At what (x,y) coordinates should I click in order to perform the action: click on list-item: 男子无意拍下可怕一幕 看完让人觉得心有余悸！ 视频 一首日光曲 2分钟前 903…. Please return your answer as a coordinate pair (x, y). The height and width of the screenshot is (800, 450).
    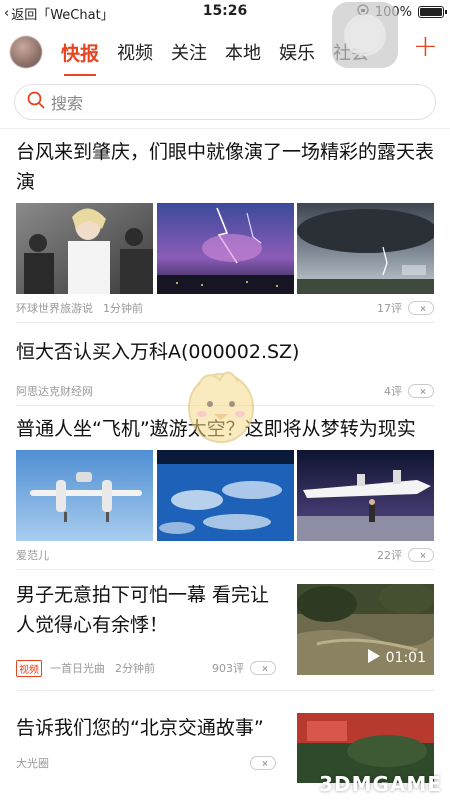
    Looking at the image, I should click on (225, 630).